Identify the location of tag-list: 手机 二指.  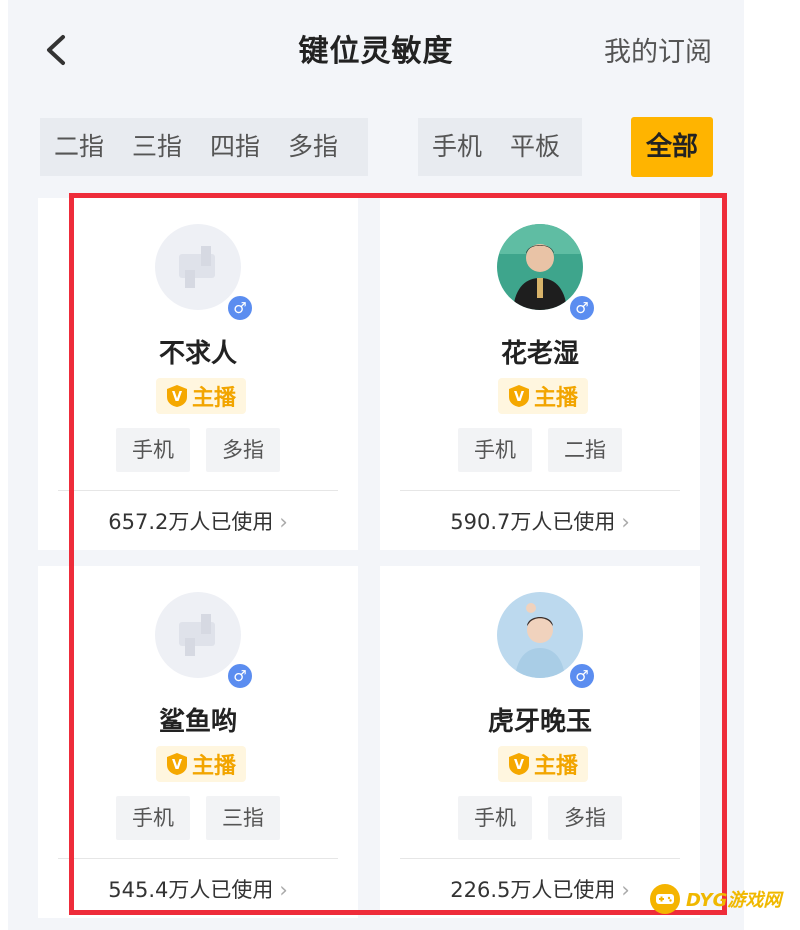
(540, 450).